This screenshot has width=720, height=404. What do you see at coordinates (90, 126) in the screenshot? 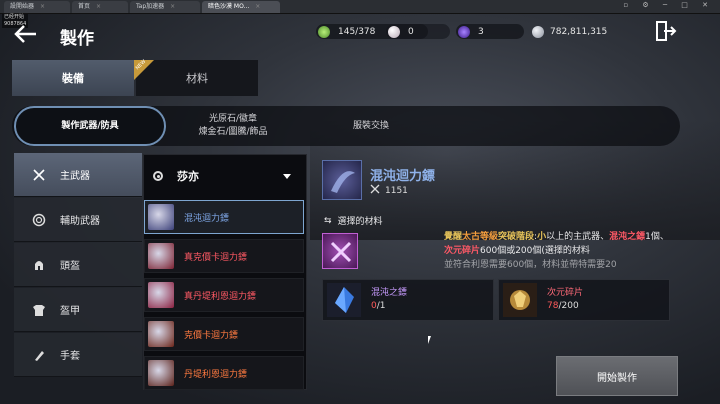
I see `subtab-weapon-armor: 製作武器/防具` at bounding box center [90, 126].